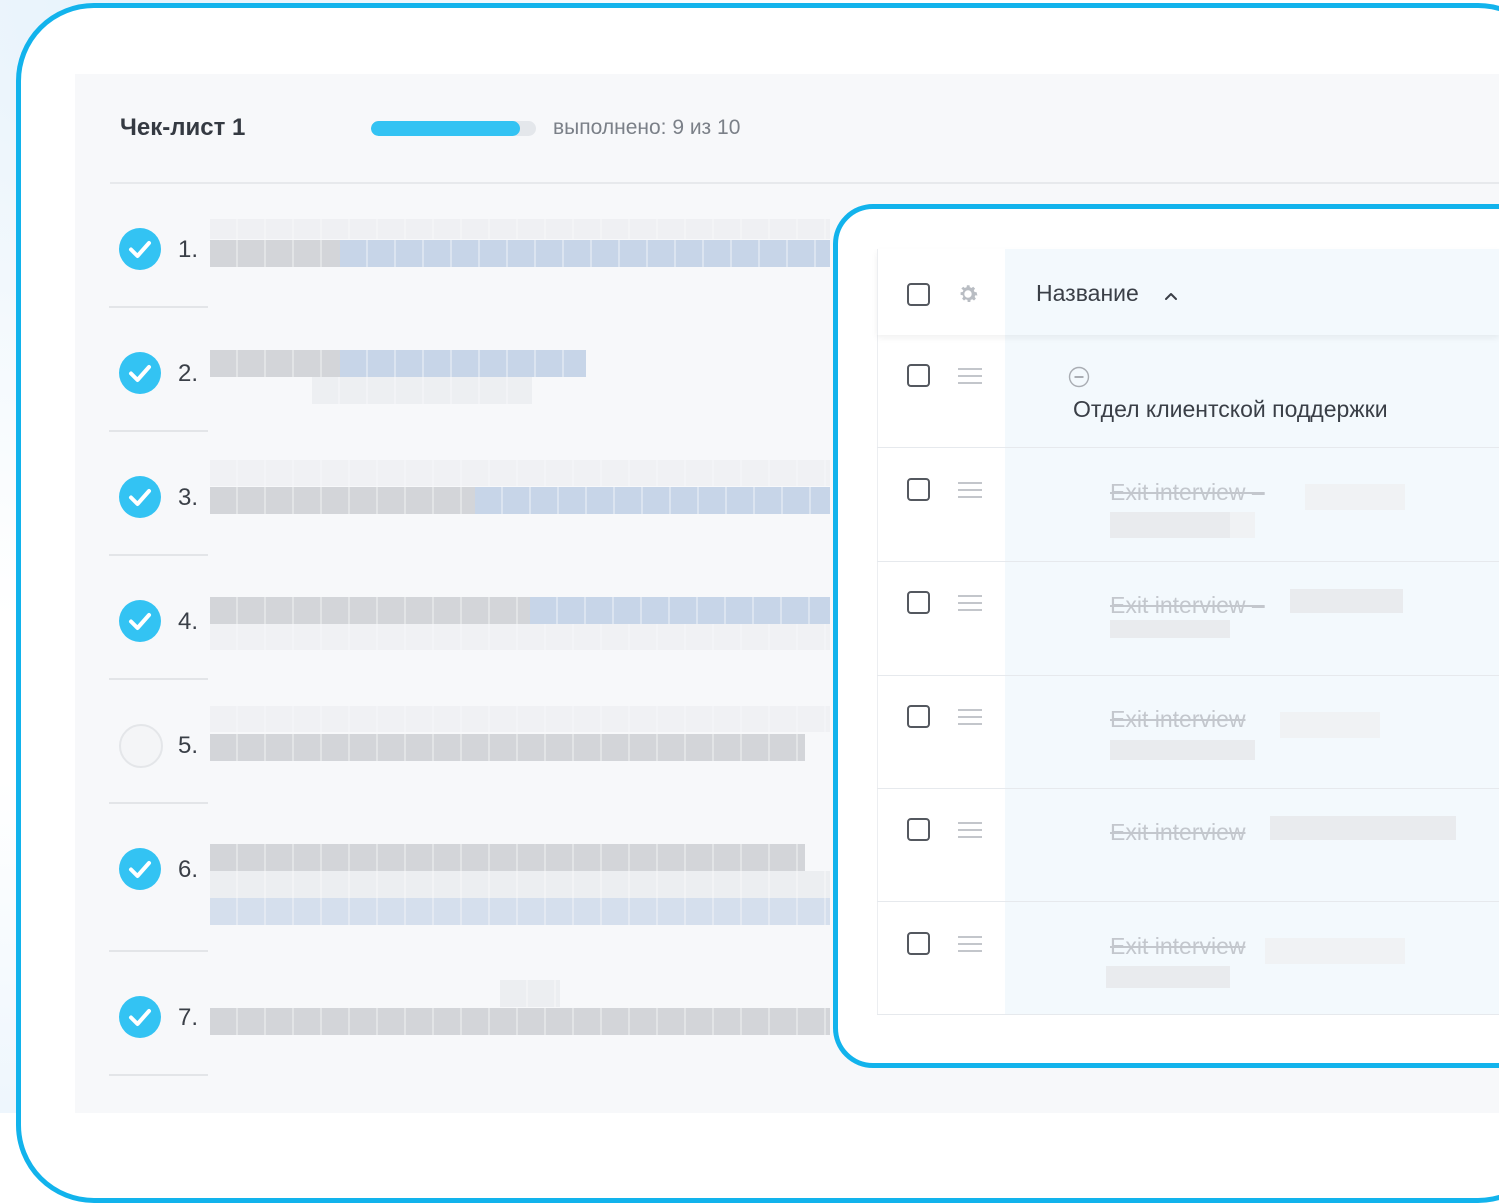 Image resolution: width=1499 pixels, height=1203 pixels. Describe the element at coordinates (647, 127) in the screenshot. I see `progress-text: выполнено: 9 из 10` at that location.